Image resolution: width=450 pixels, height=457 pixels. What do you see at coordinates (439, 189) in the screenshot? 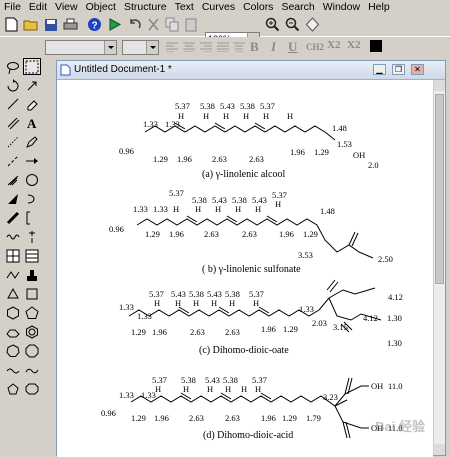
I see `scroll-thumb` at bounding box center [439, 189].